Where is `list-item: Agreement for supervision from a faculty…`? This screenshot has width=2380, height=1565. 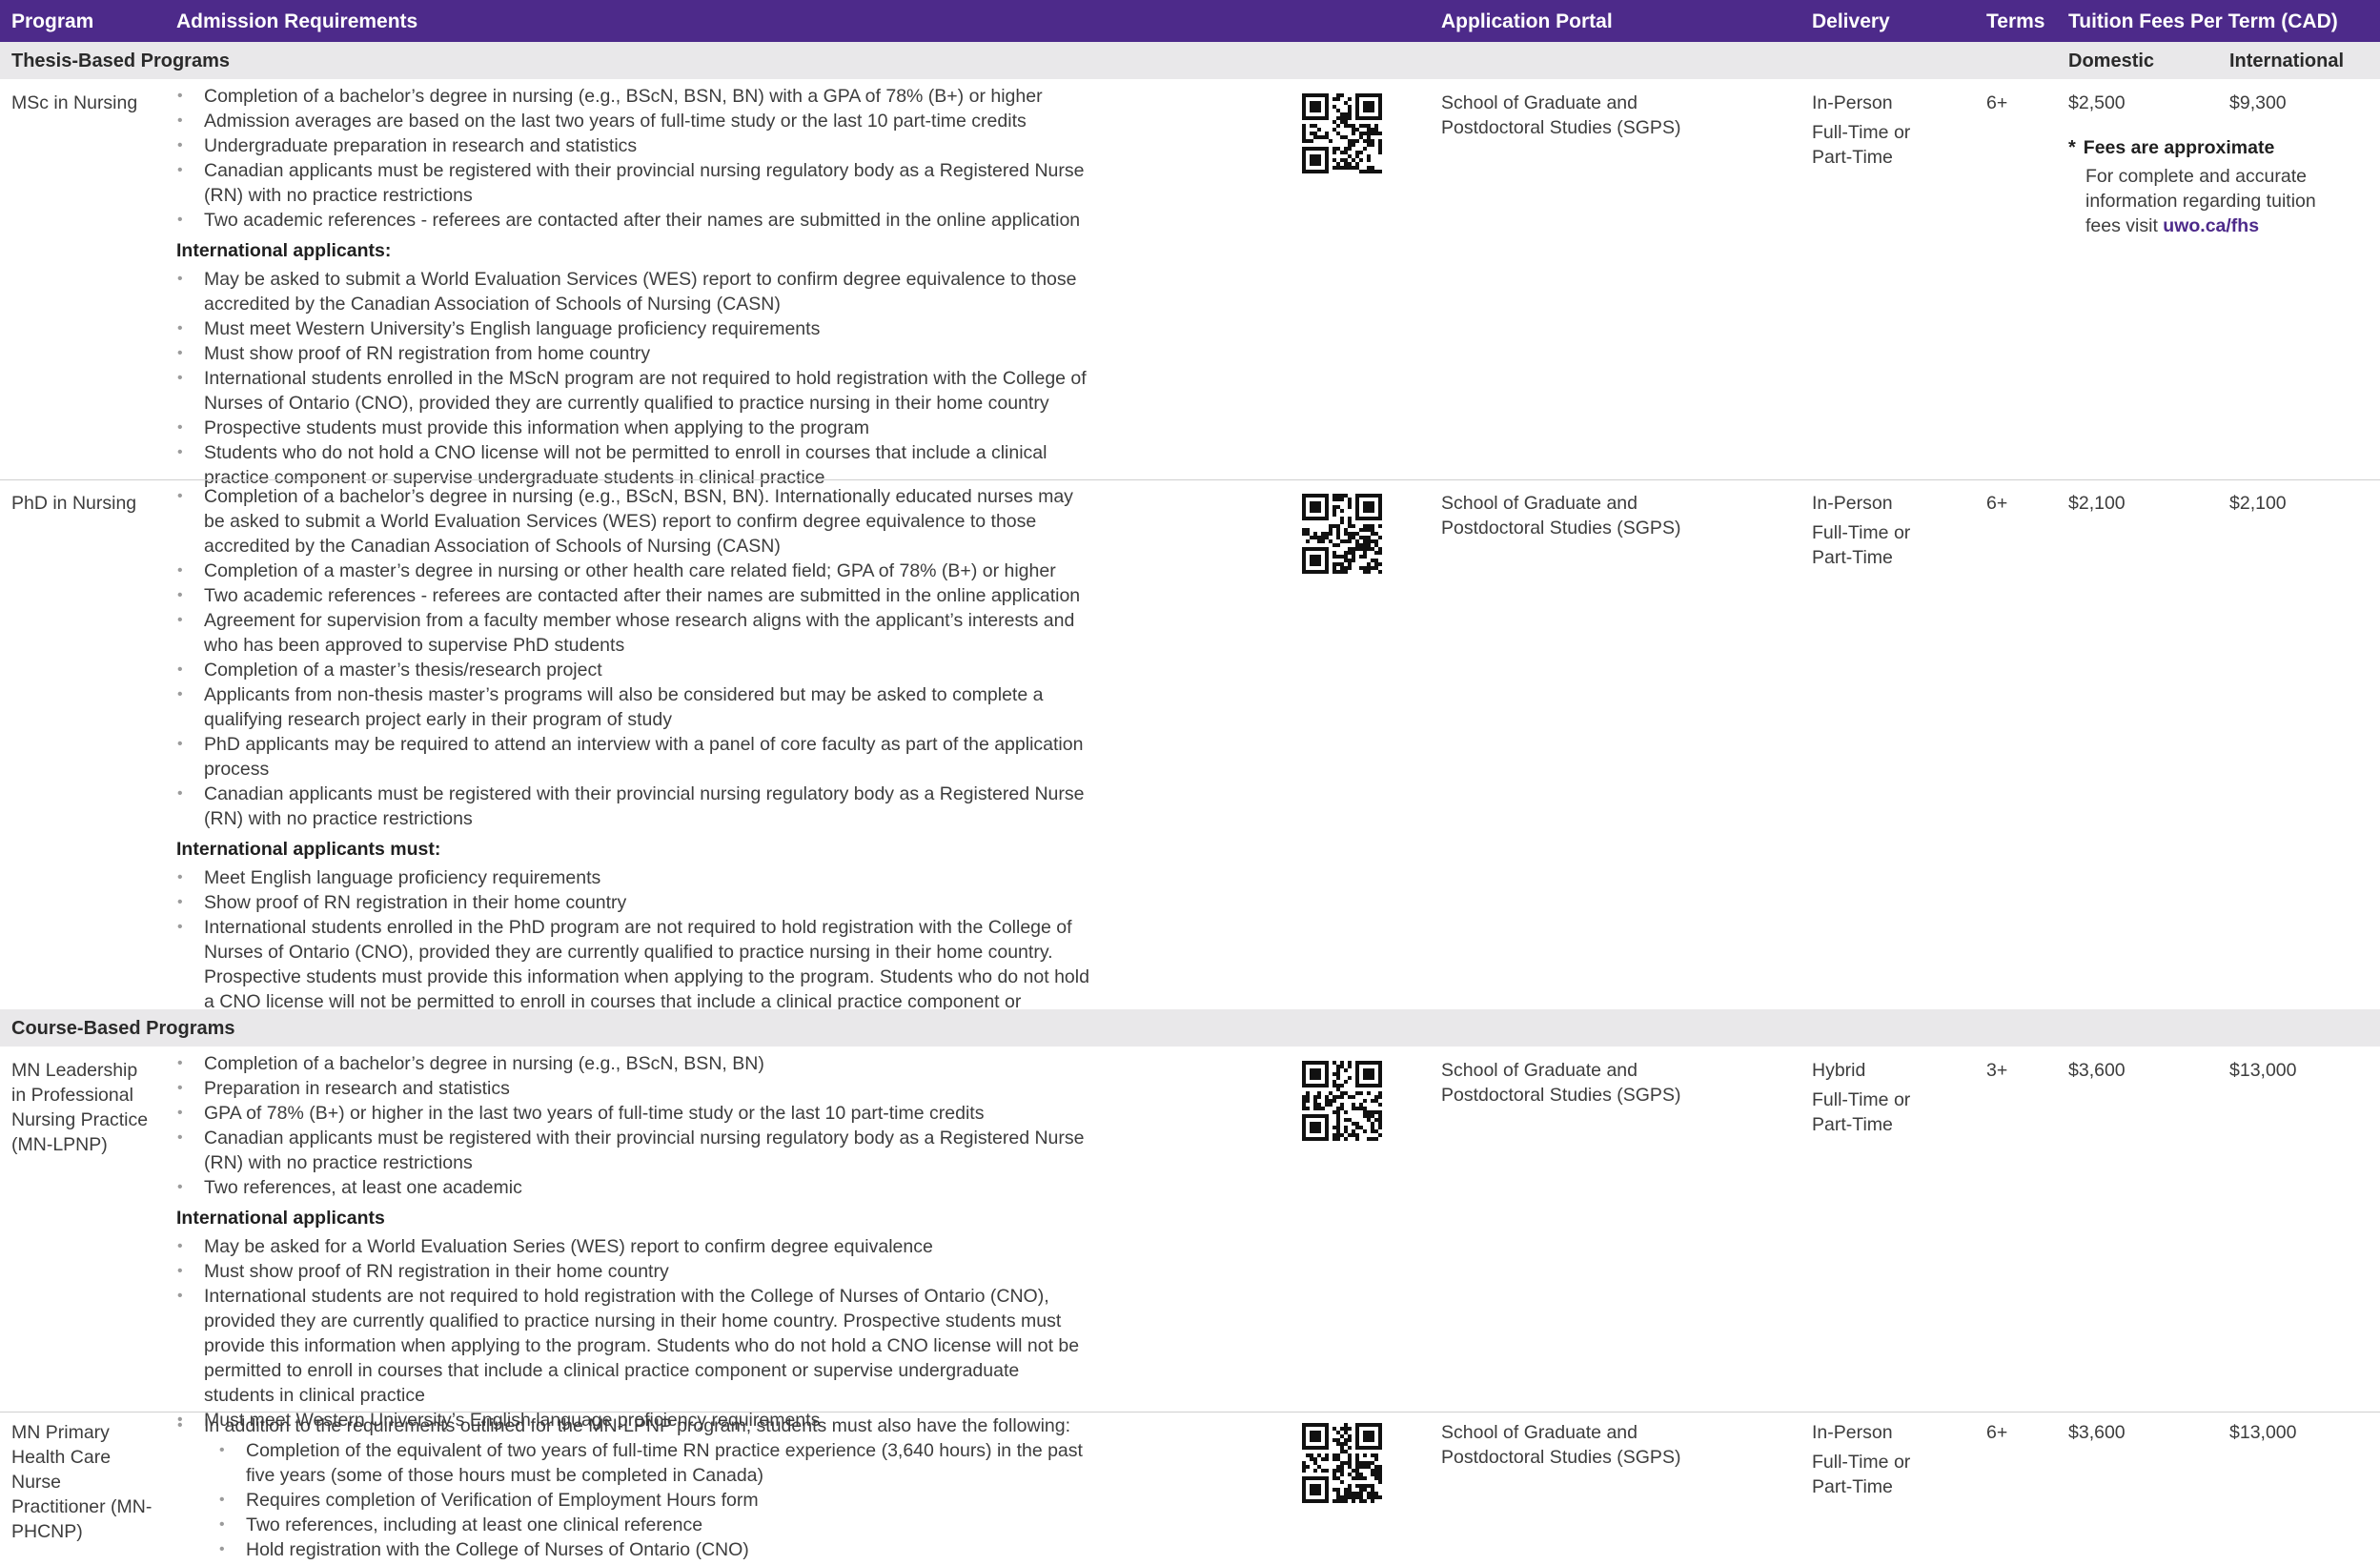 list-item: Agreement for supervision from a faculty… is located at coordinates (633, 633).